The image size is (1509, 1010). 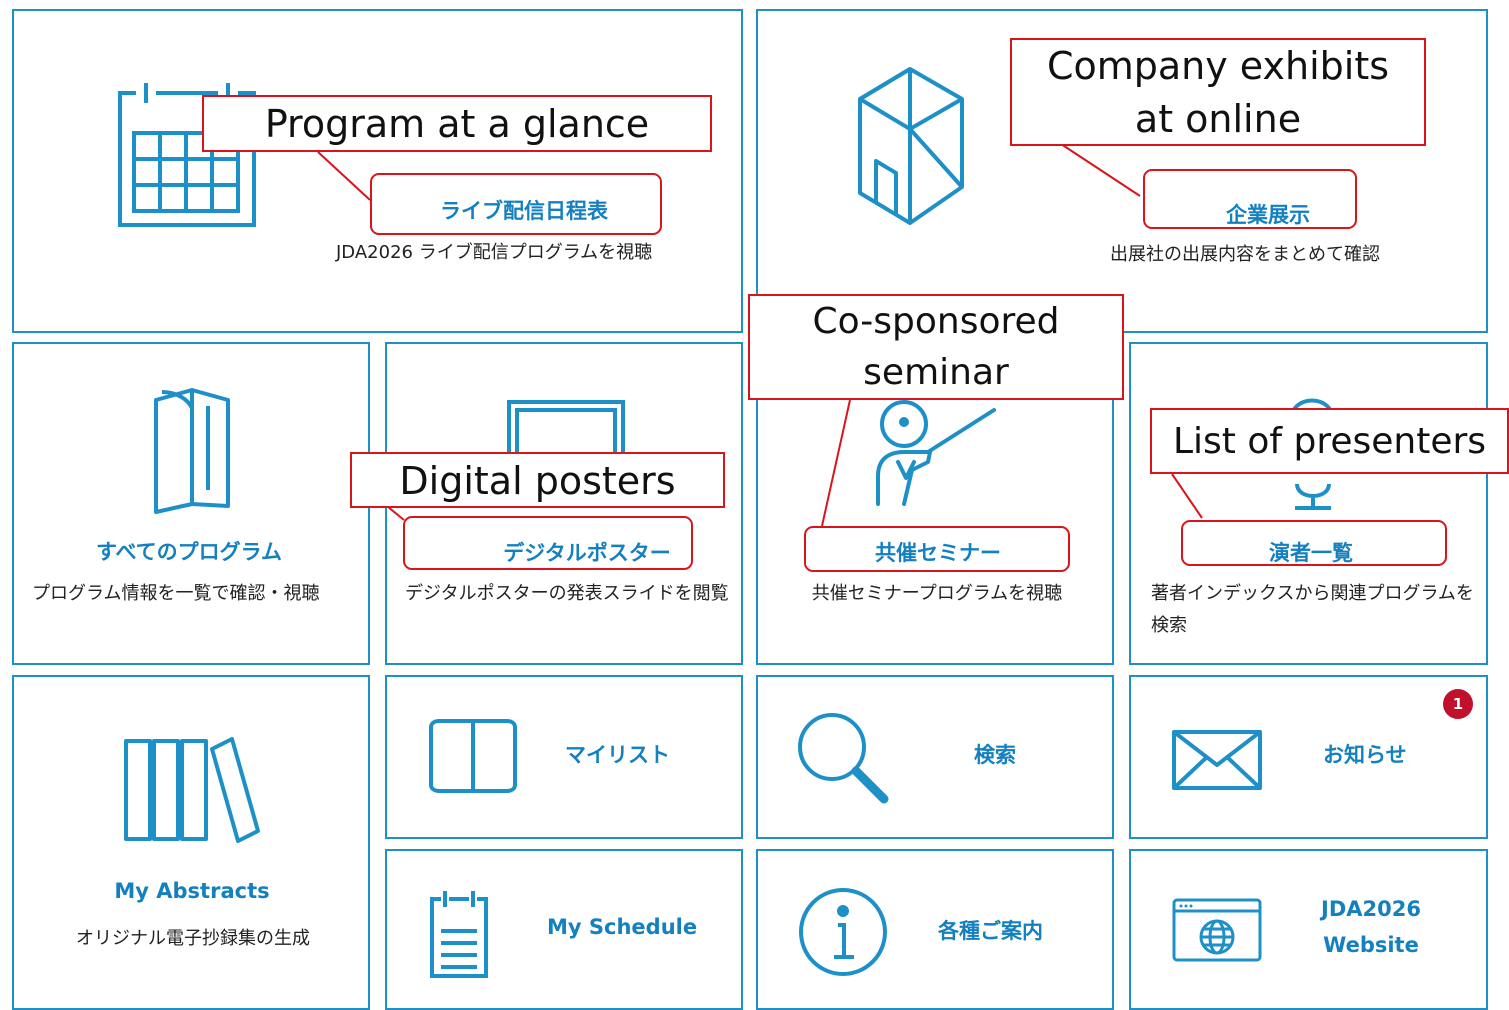 What do you see at coordinates (936, 321) in the screenshot?
I see `annotation-text-line1: Co-sponsored` at bounding box center [936, 321].